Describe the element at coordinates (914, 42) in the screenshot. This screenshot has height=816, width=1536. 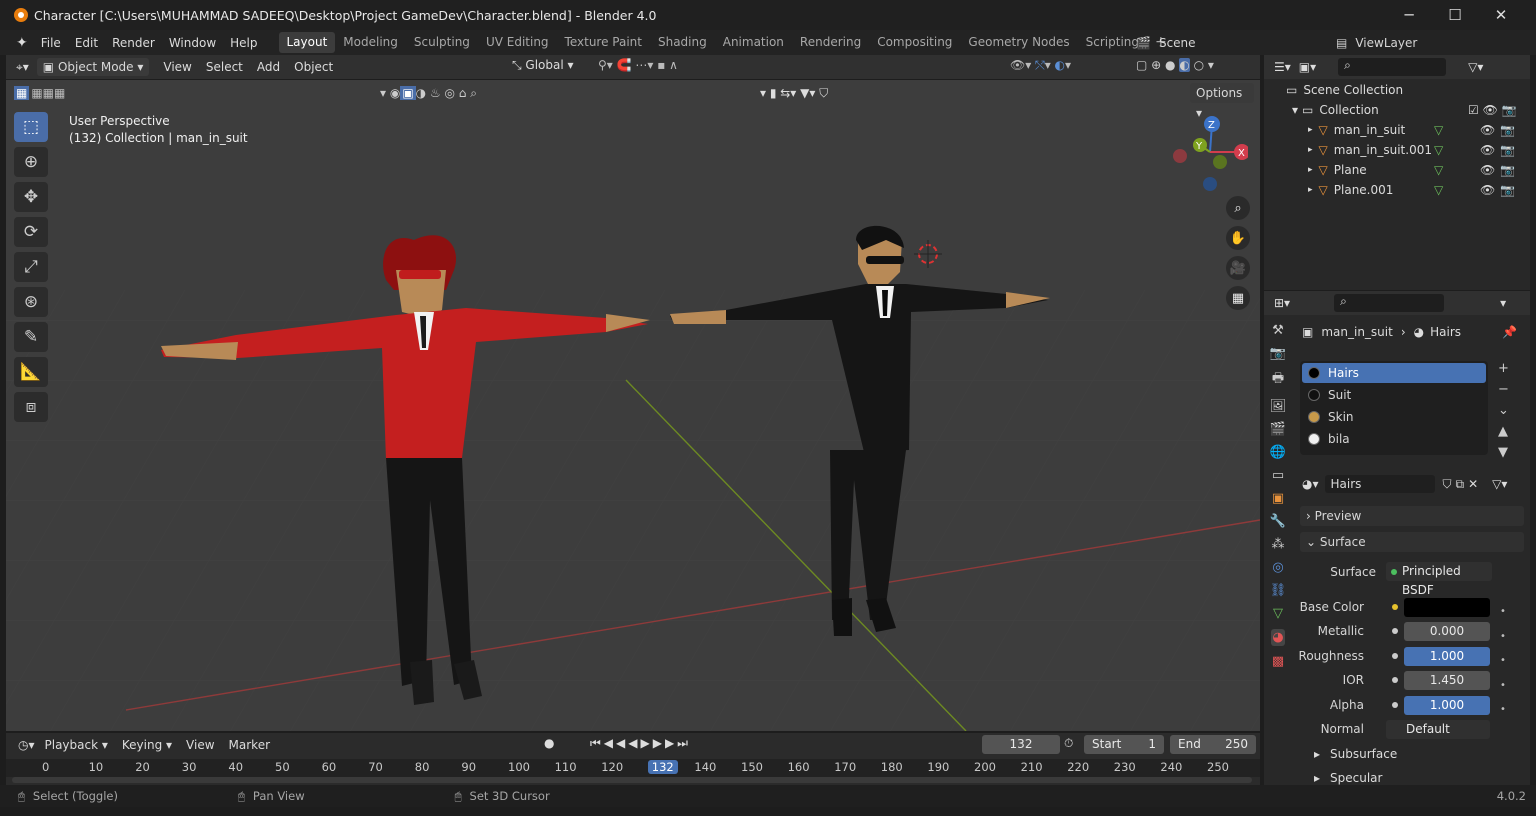
I see `tab-compositing: Compositing` at that location.